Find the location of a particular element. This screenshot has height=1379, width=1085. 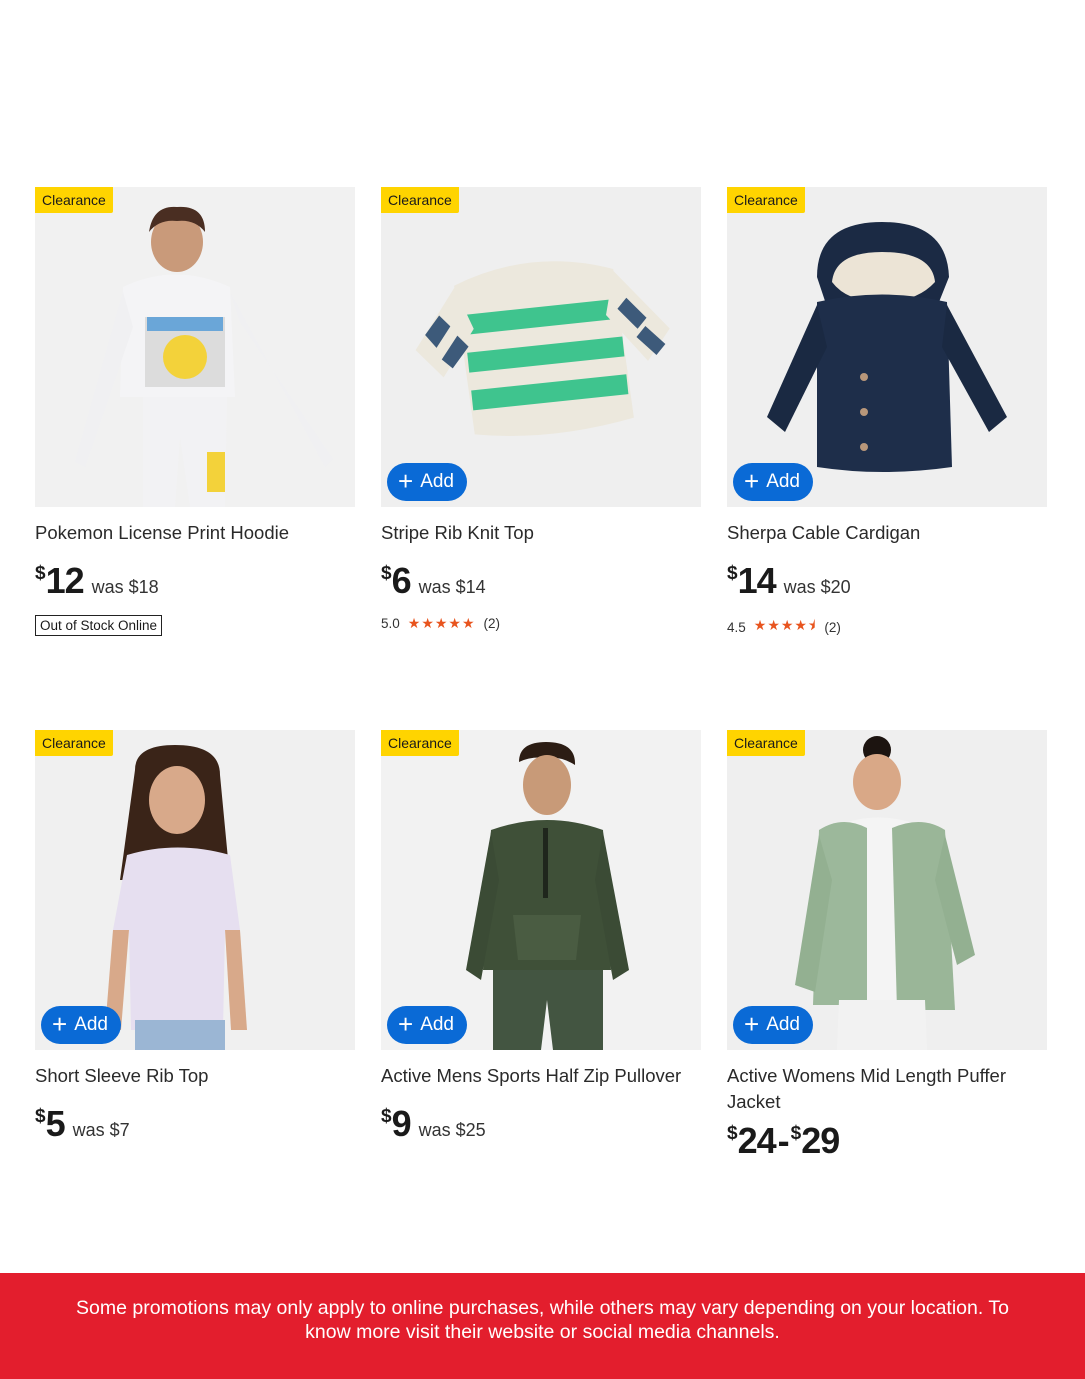

star-rating-icon: ★★★★⯨ is located at coordinates (785, 625).